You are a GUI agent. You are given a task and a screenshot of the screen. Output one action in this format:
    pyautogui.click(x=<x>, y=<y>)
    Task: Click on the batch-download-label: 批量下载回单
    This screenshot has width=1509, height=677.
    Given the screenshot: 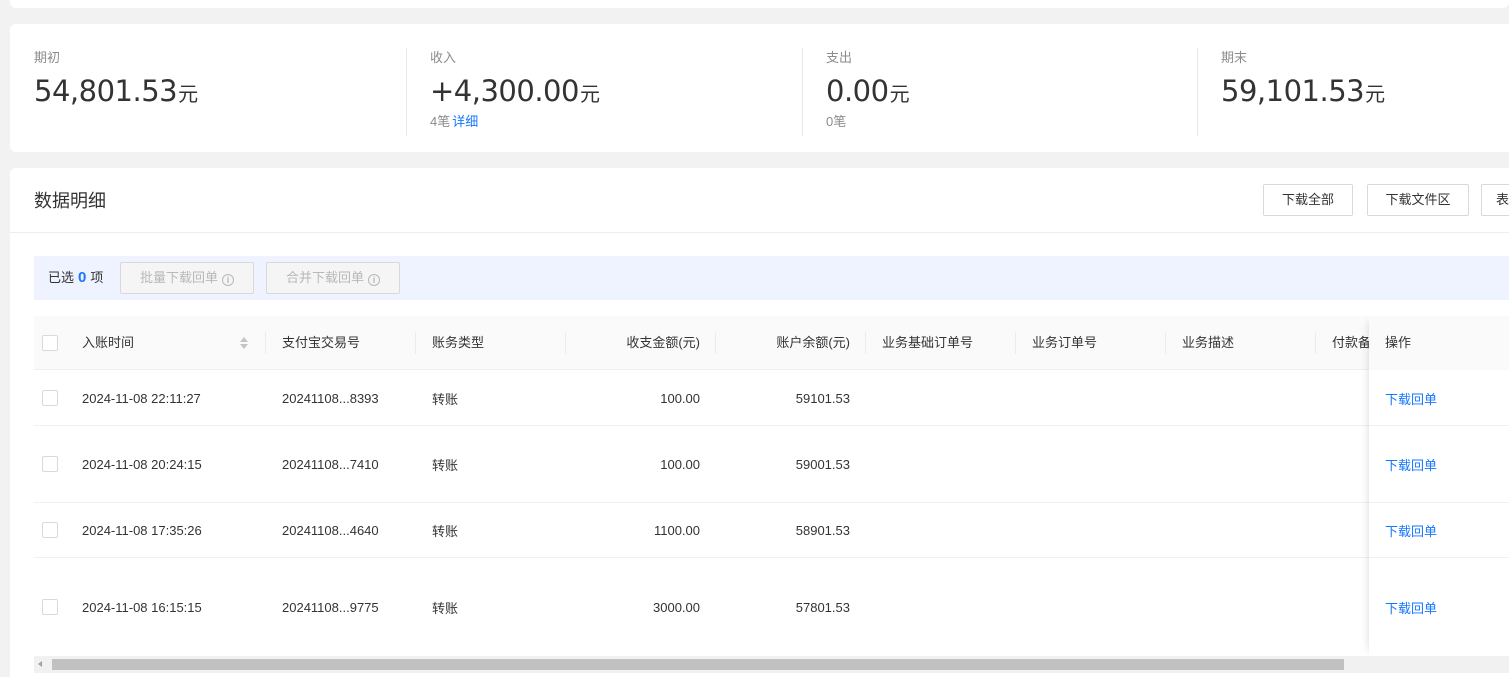 What is the action you would take?
    pyautogui.click(x=178, y=277)
    